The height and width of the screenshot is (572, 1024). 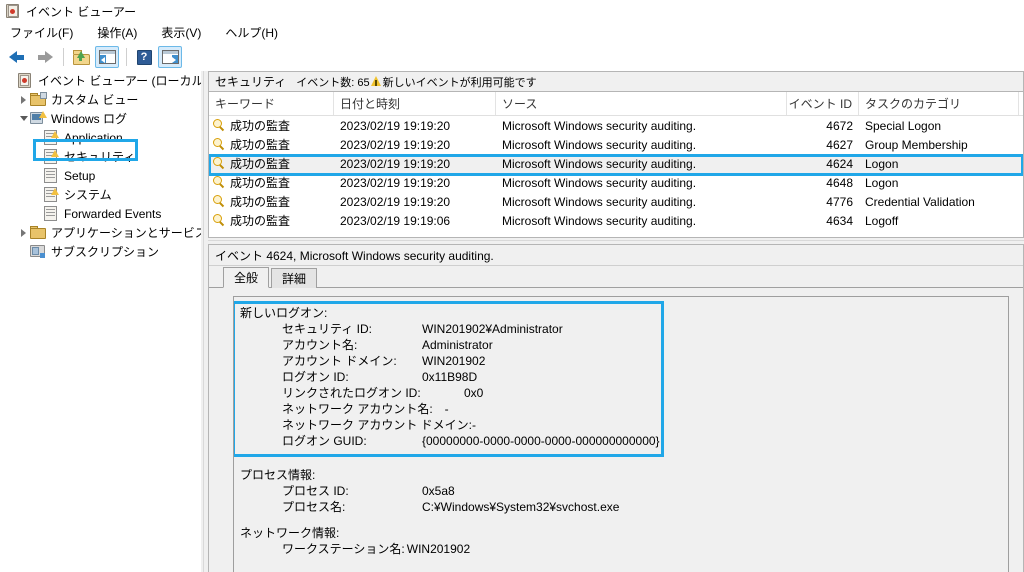 What do you see at coordinates (621, 541) in the screenshot?
I see `detail-section: ネットワーク情報: ワークステーション名: WIN201902` at bounding box center [621, 541].